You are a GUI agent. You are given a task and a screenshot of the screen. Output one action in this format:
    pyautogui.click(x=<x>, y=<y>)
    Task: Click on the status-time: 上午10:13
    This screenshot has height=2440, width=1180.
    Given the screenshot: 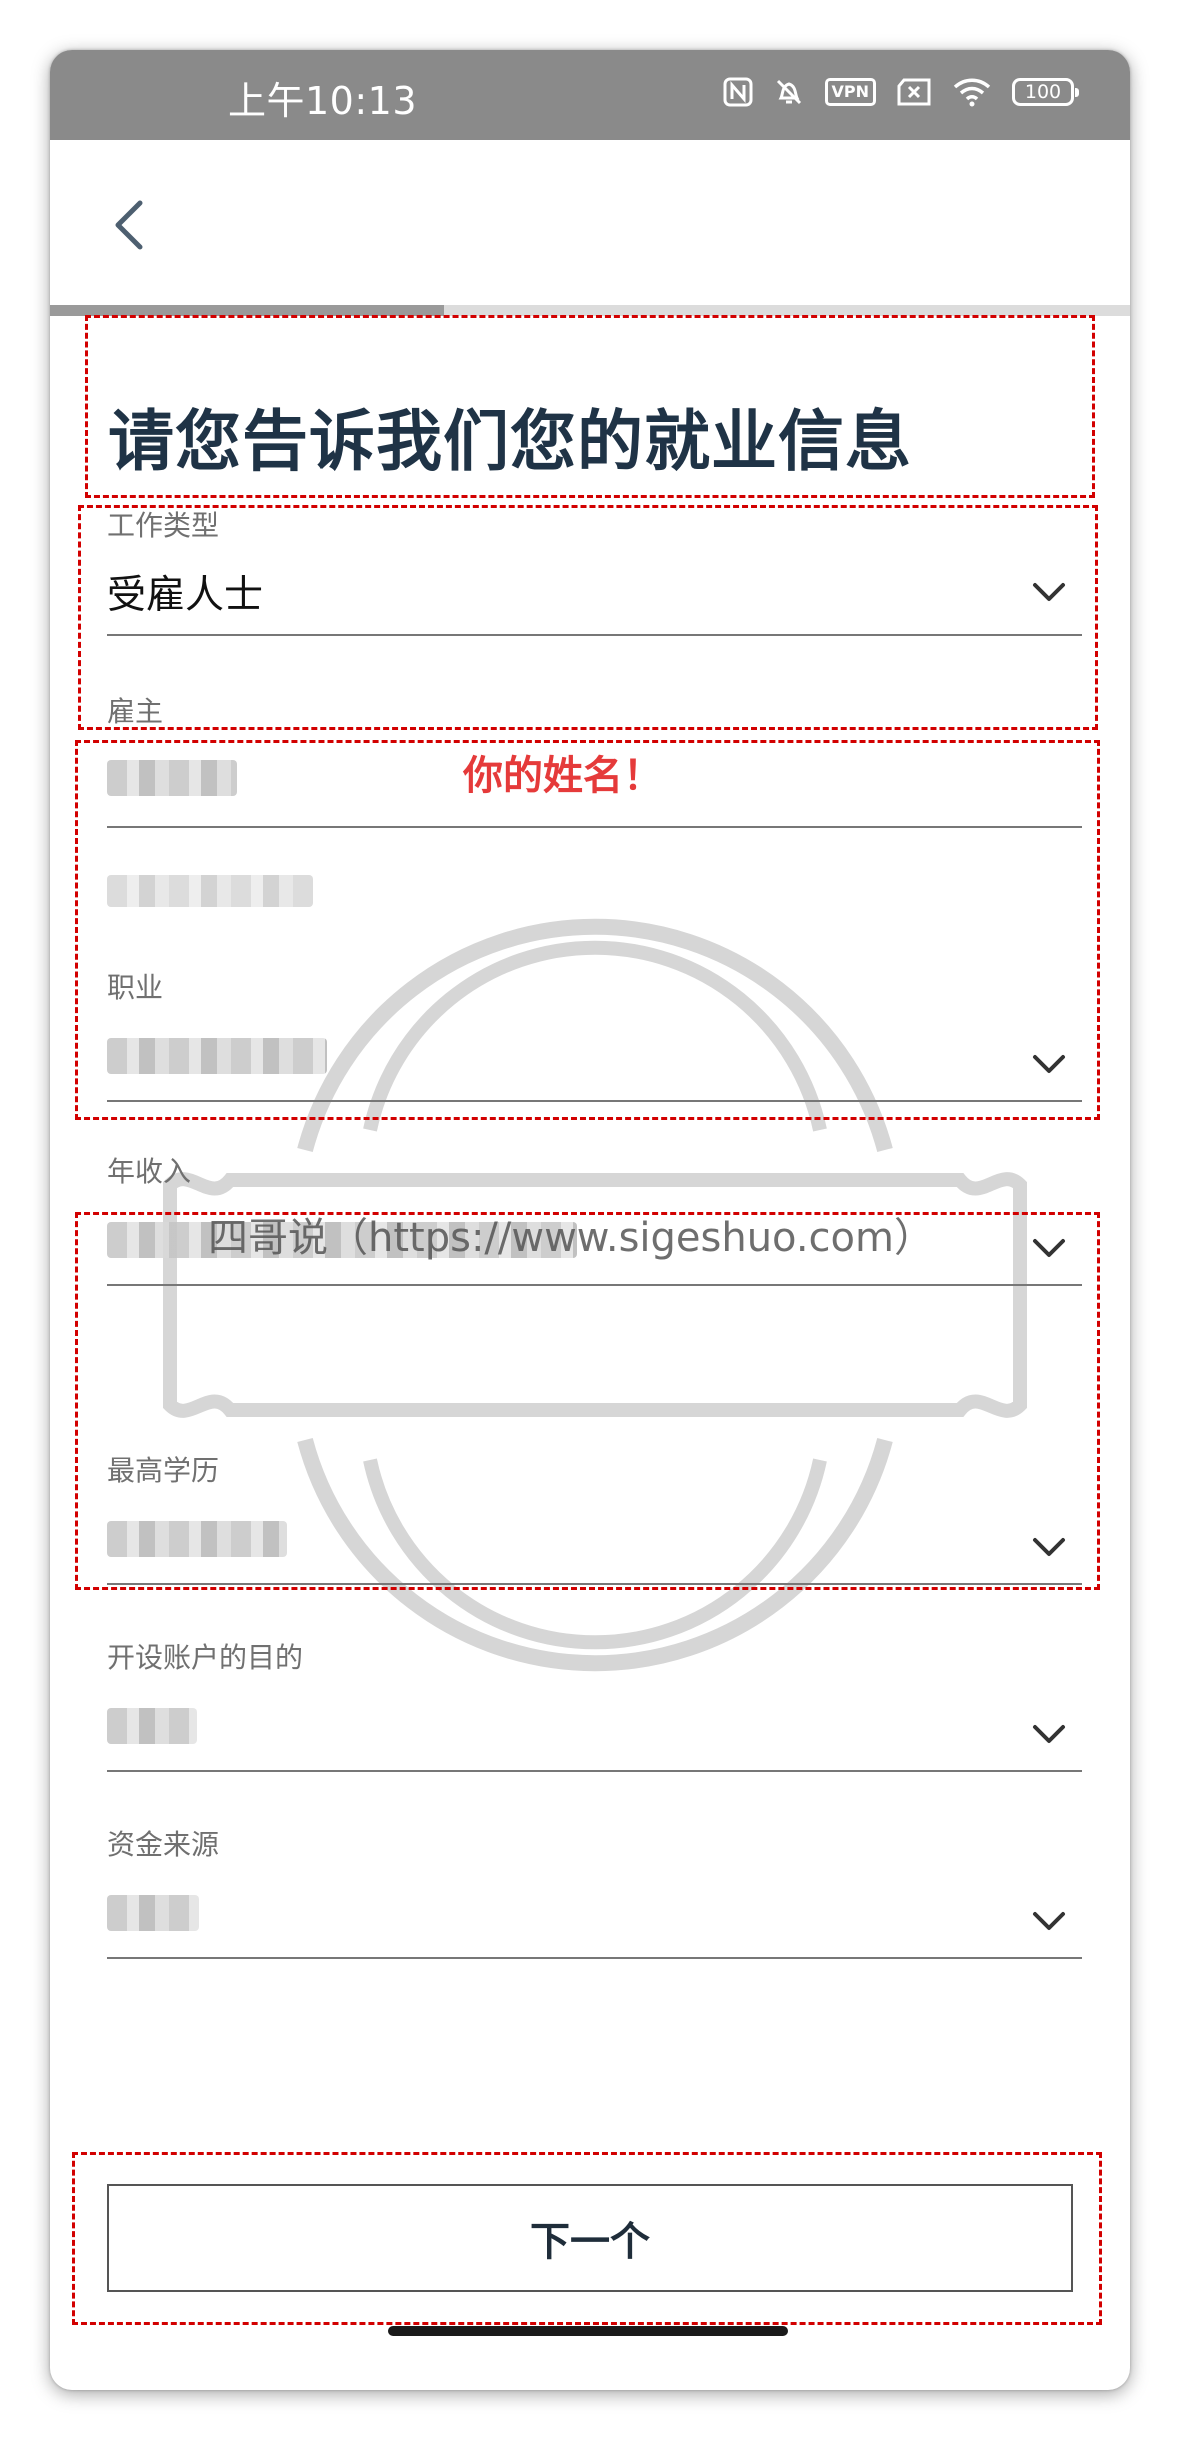 What is the action you would take?
    pyautogui.click(x=323, y=101)
    